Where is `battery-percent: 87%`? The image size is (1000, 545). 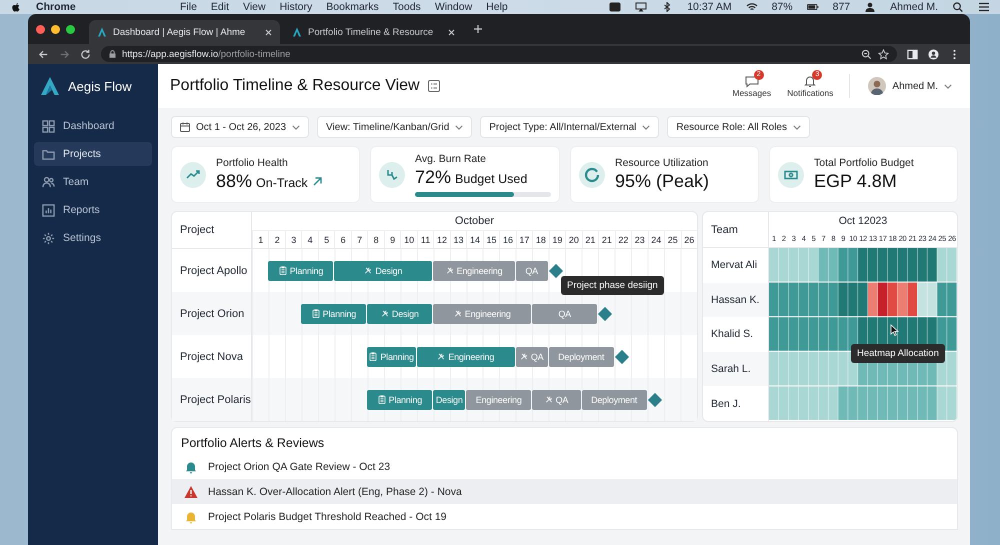 battery-percent: 87% is located at coordinates (782, 7).